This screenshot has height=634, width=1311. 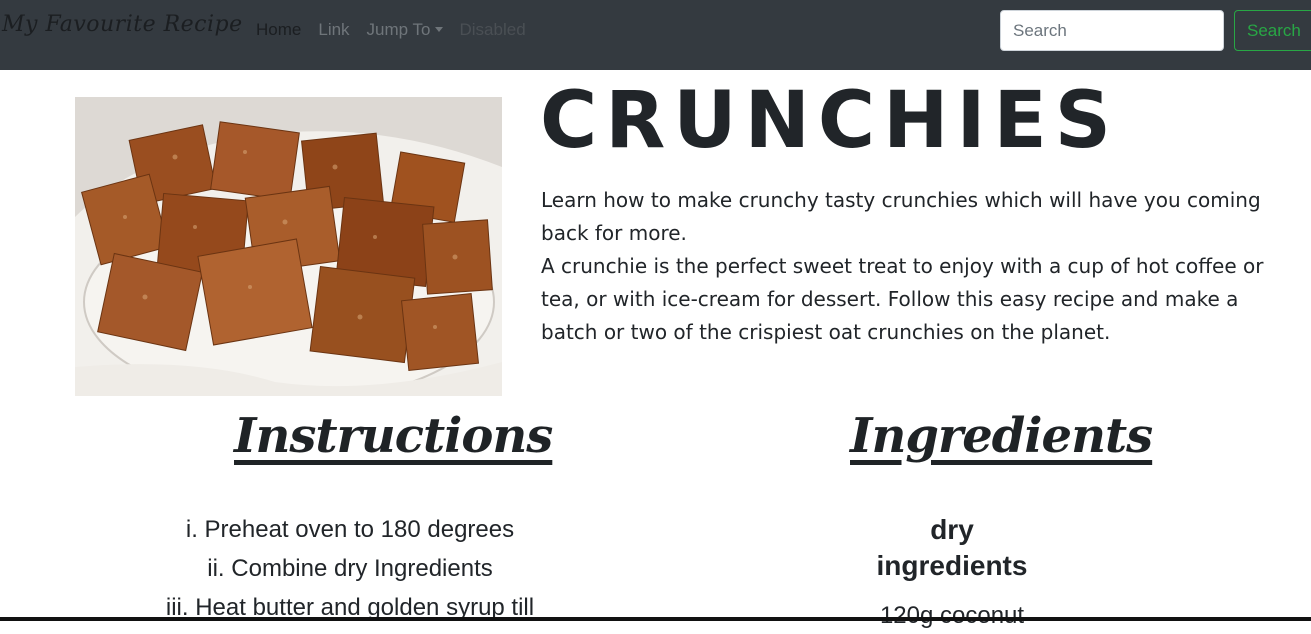 I want to click on ingredient-item: 120g coconut, so click(x=952, y=615).